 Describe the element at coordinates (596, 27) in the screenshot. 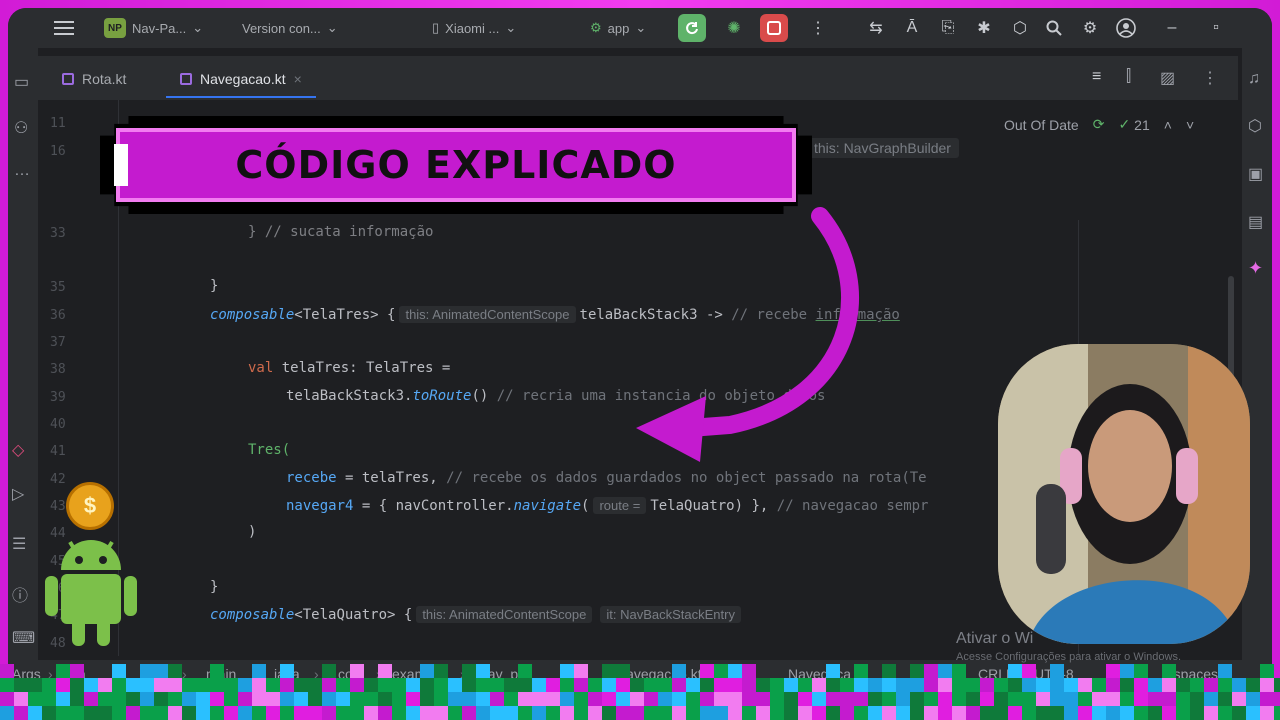

I see `android-app-icon: ⚙` at that location.